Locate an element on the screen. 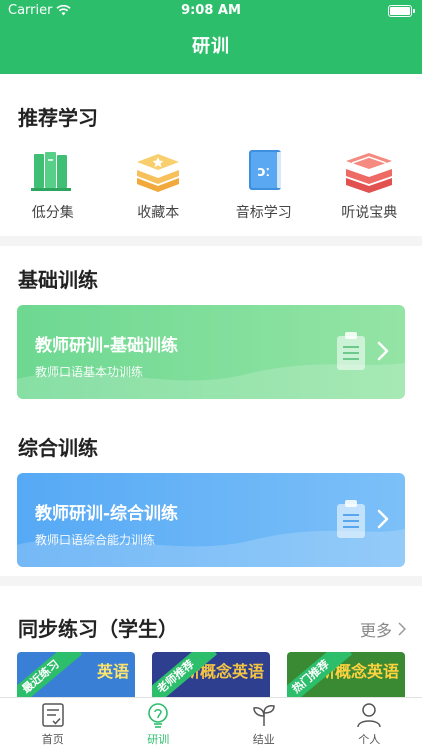 The image size is (422, 750). basic-training-card: 教师研训-基础训练 教师口语基本功训练 is located at coordinates (211, 352).